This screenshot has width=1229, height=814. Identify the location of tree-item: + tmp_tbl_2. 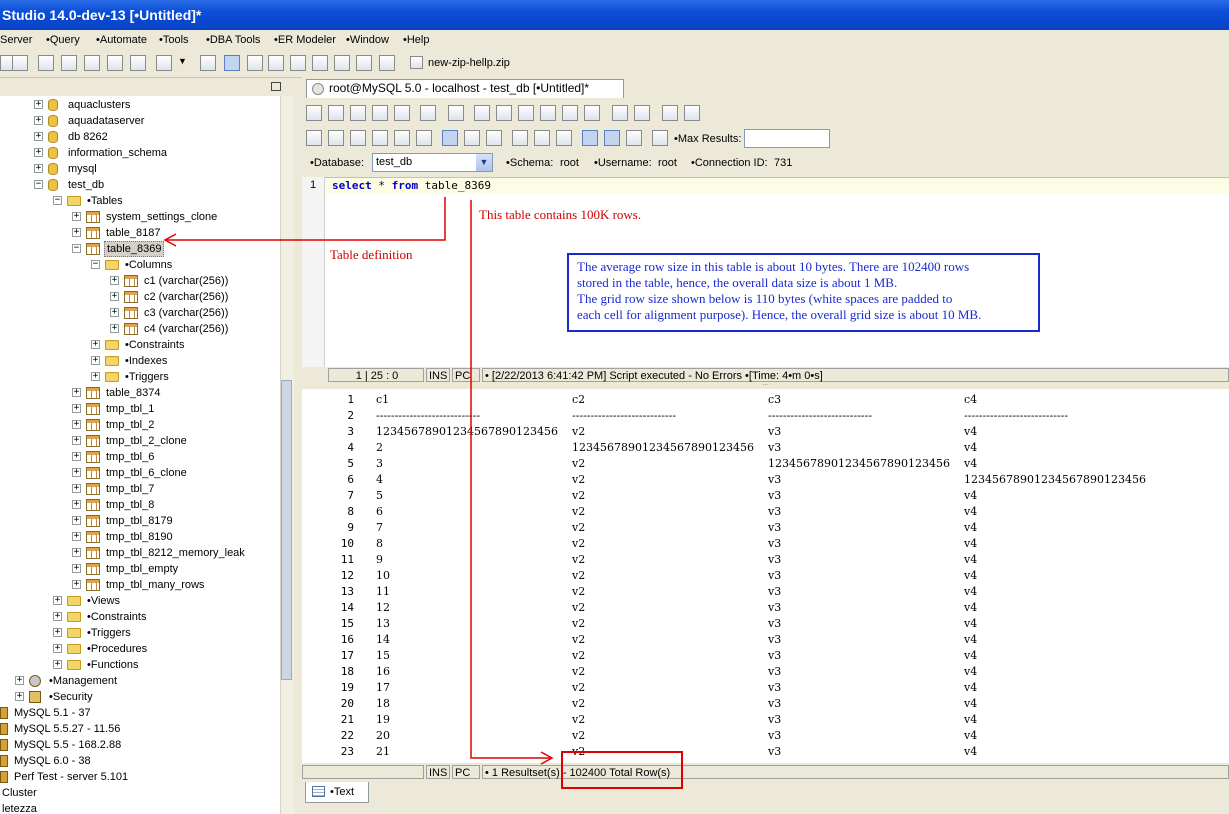
(140, 425).